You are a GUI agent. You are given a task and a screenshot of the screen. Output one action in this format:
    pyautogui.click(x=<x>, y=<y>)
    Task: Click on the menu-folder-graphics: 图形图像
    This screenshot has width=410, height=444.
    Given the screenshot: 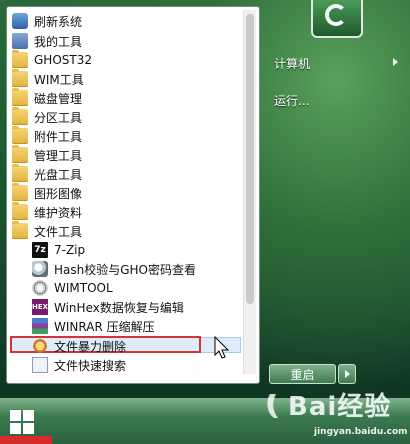 What is the action you would take?
    pyautogui.click(x=47, y=192)
    